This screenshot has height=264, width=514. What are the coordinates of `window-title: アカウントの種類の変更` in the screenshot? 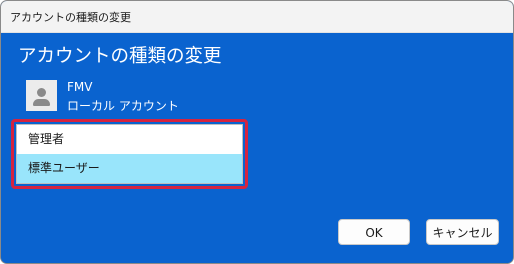 It's located at (70, 17).